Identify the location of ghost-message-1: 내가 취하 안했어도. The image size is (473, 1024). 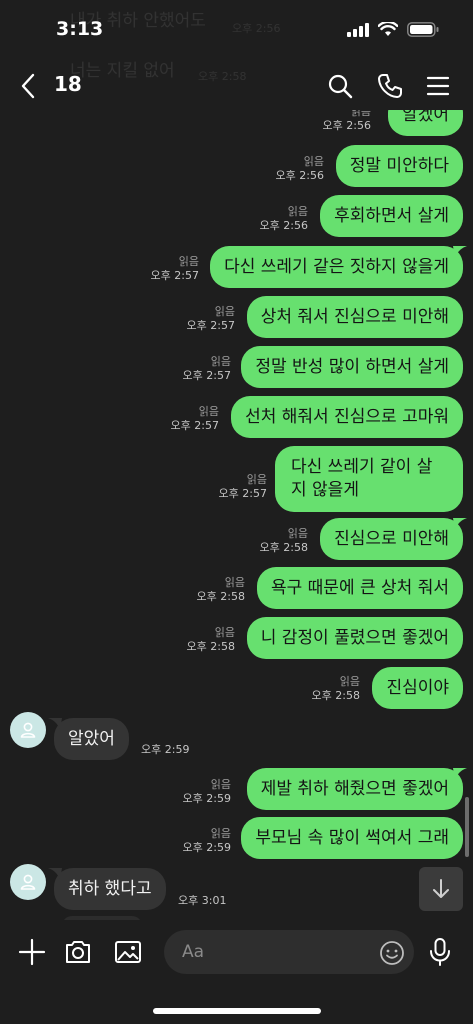
(138, 21).